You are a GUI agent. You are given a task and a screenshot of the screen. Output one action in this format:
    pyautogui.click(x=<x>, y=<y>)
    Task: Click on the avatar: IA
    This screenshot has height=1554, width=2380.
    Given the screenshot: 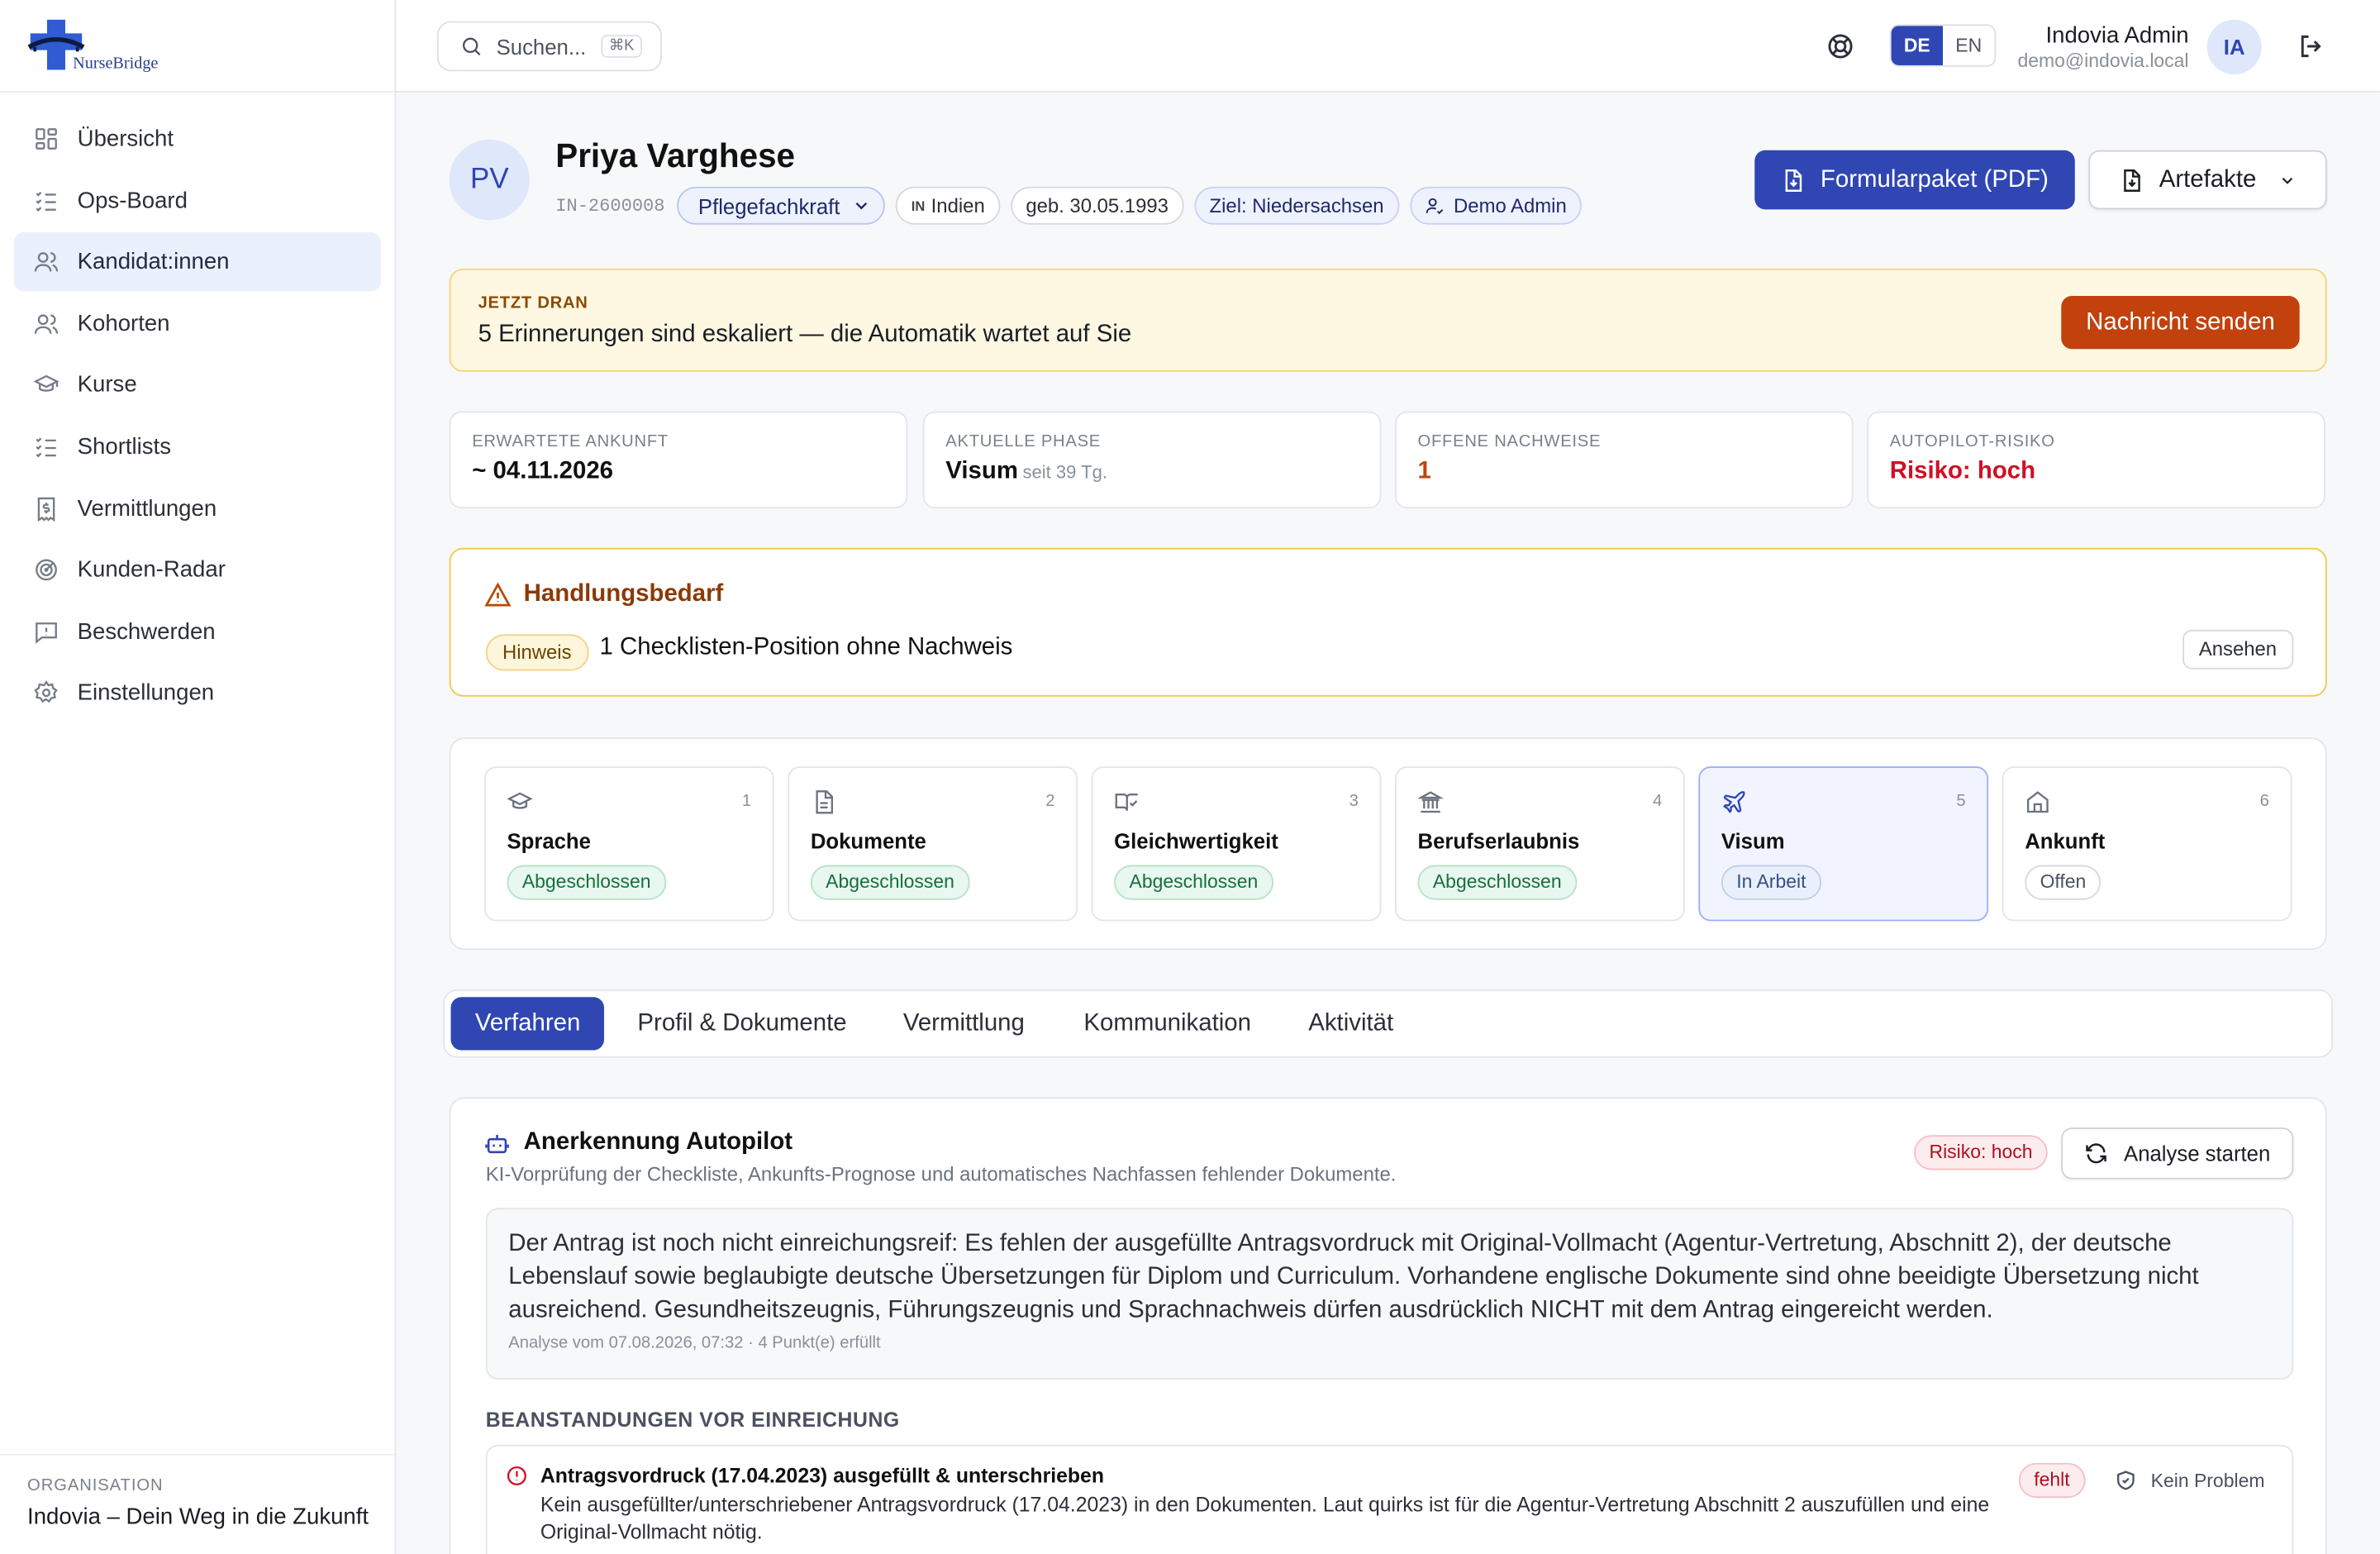 What is the action you would take?
    pyautogui.click(x=2234, y=46)
    